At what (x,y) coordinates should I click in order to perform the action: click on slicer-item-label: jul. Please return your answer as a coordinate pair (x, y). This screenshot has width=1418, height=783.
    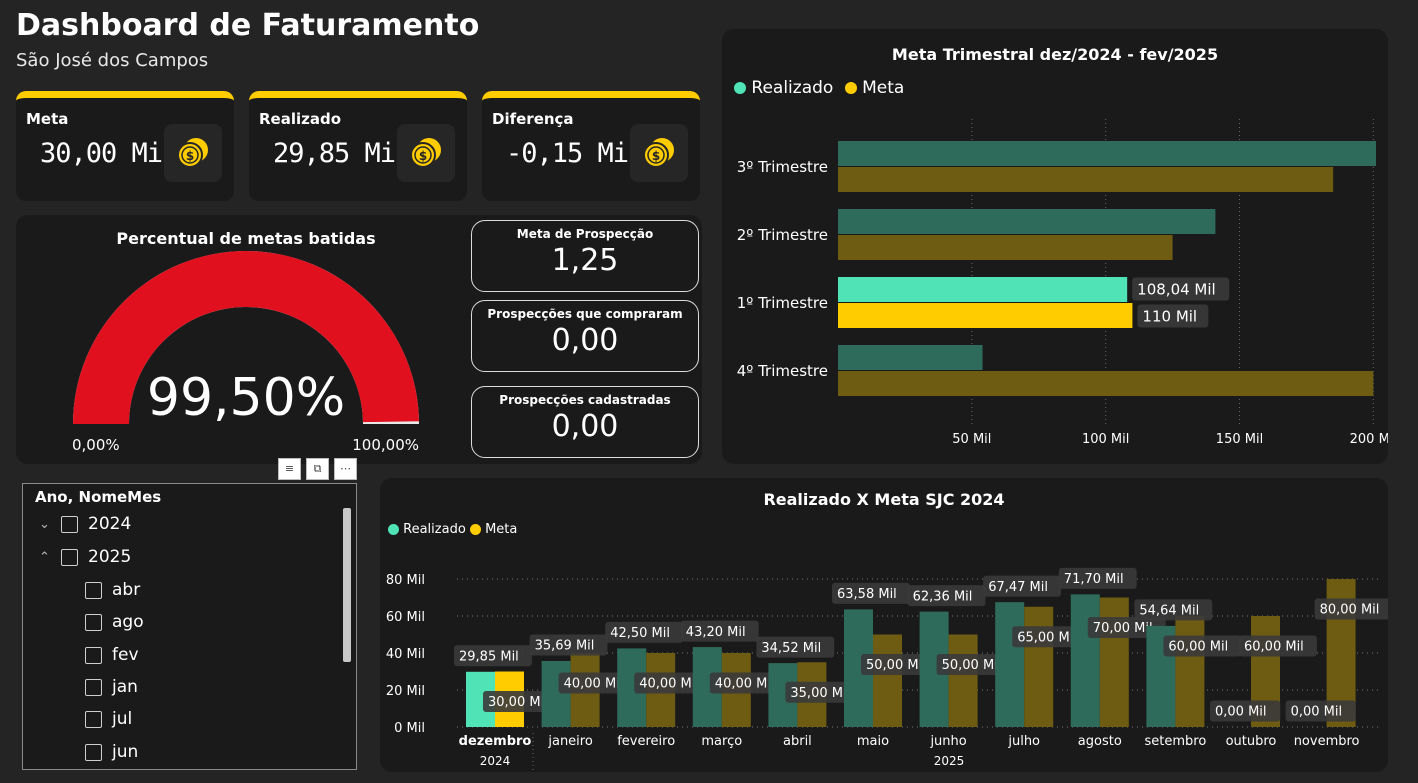
    Looking at the image, I should click on (122, 719).